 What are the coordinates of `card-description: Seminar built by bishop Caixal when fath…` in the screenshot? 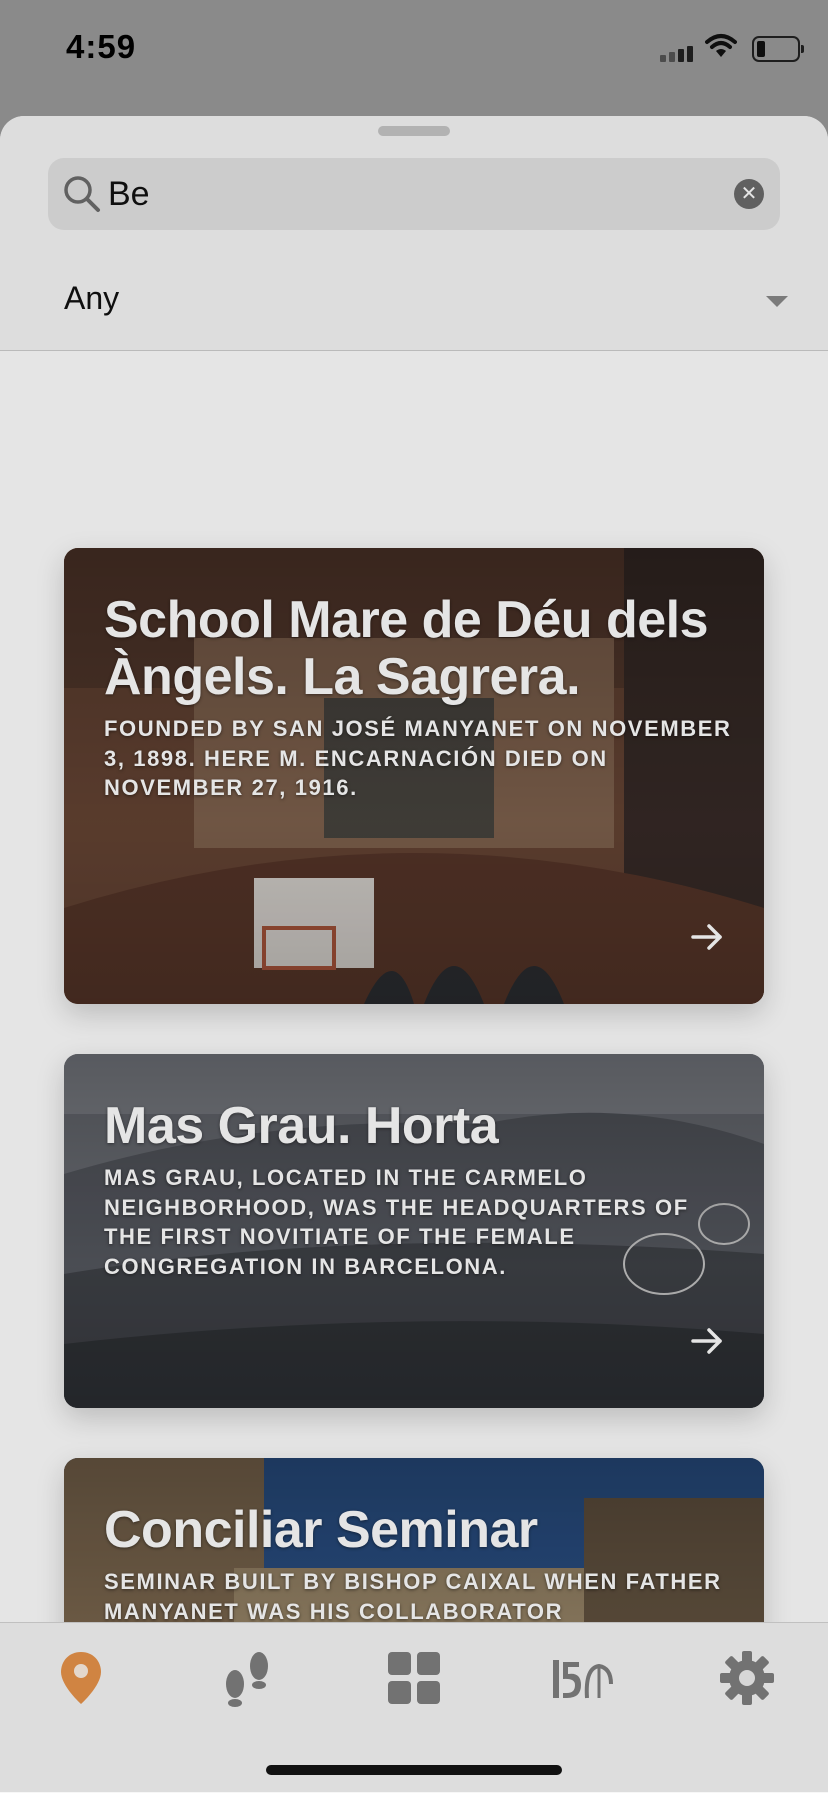 It's located at (413, 1596).